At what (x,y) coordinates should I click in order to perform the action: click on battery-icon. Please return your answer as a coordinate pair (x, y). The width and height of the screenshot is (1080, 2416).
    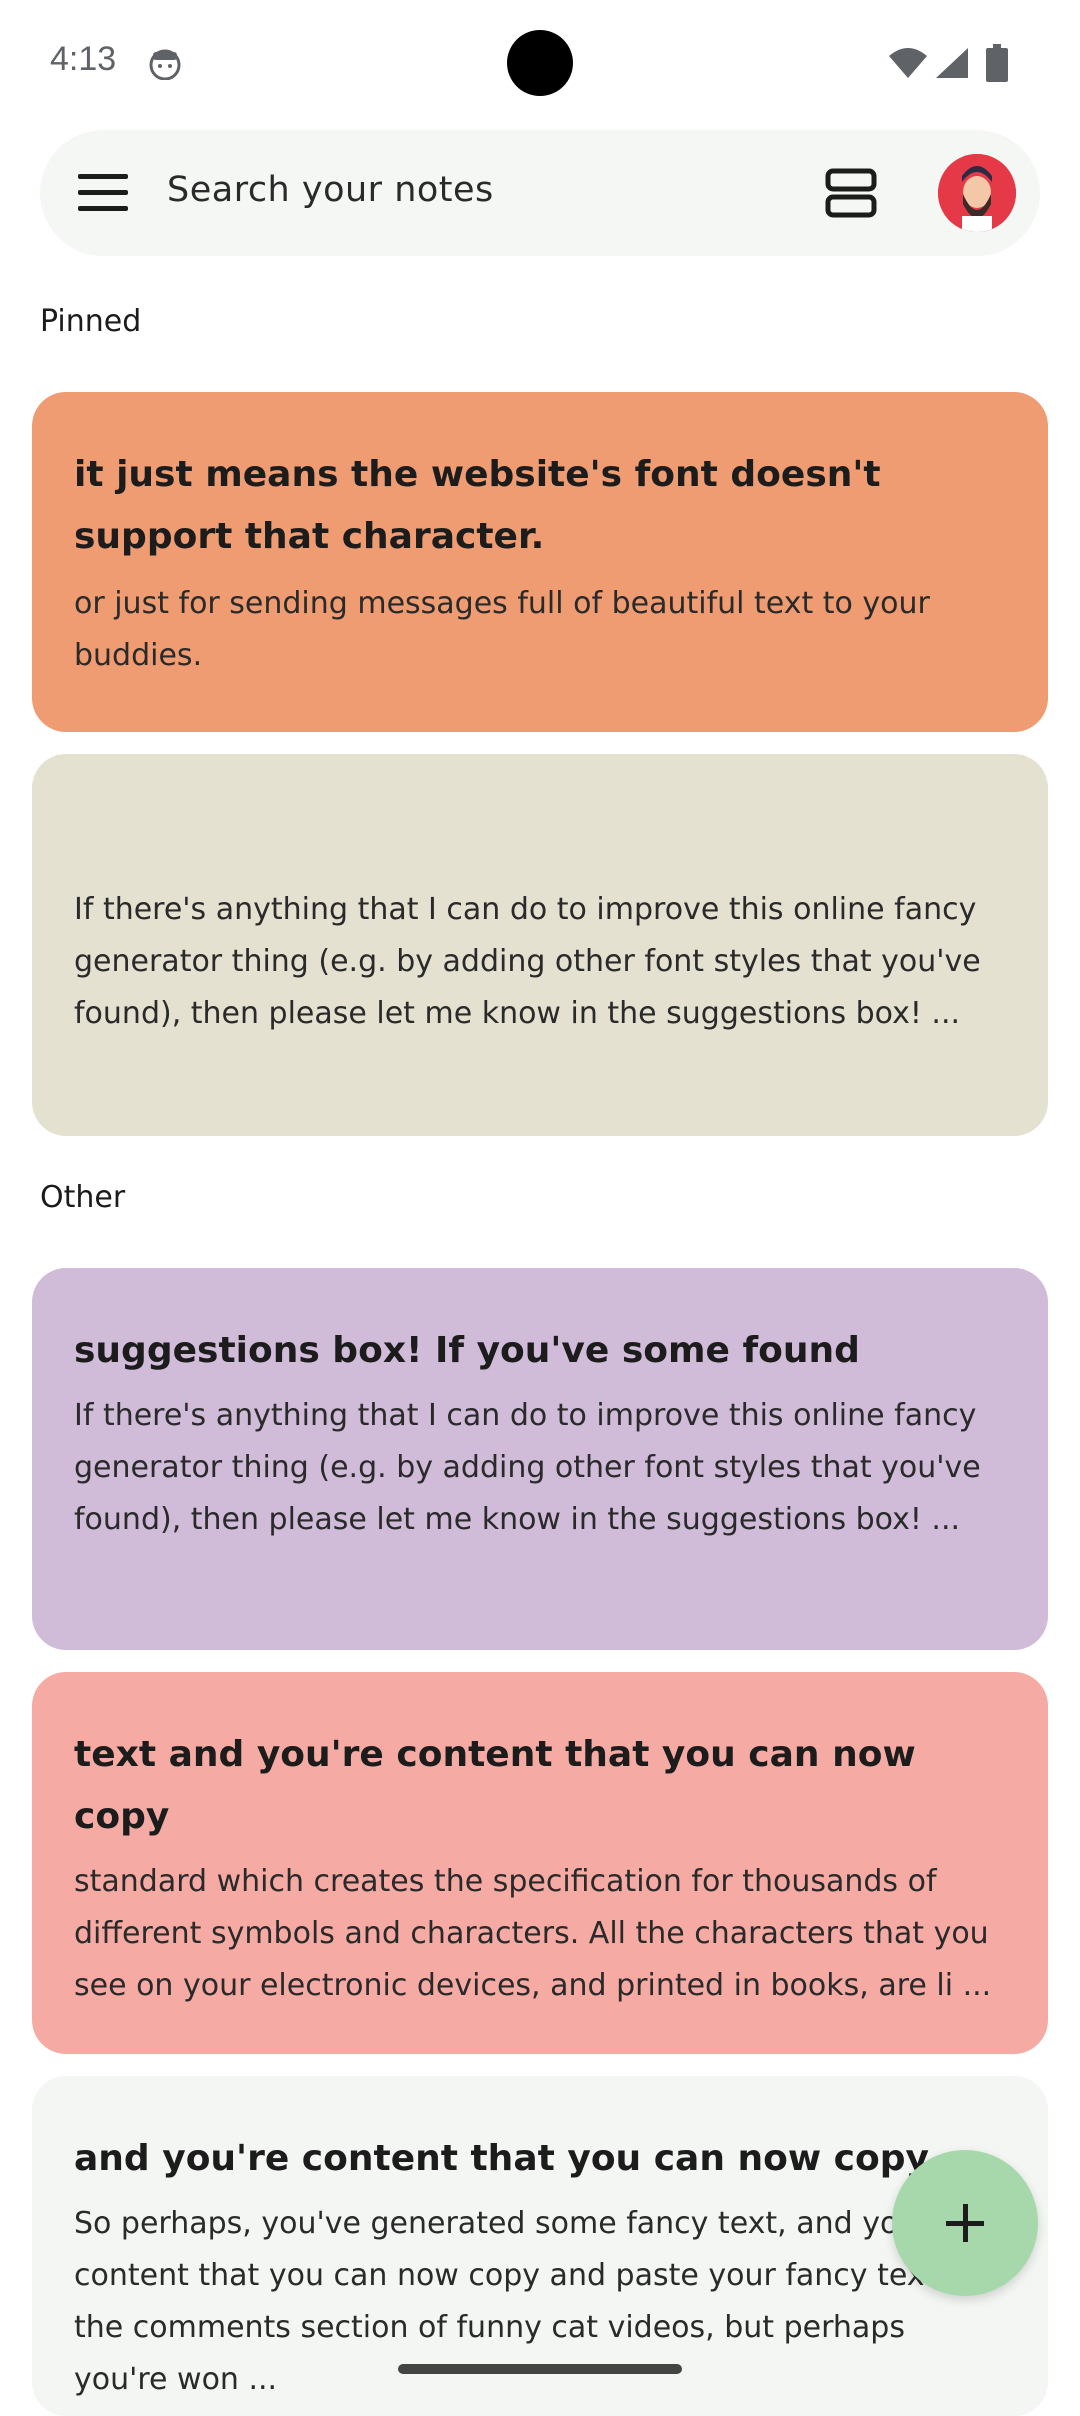
    Looking at the image, I should click on (997, 63).